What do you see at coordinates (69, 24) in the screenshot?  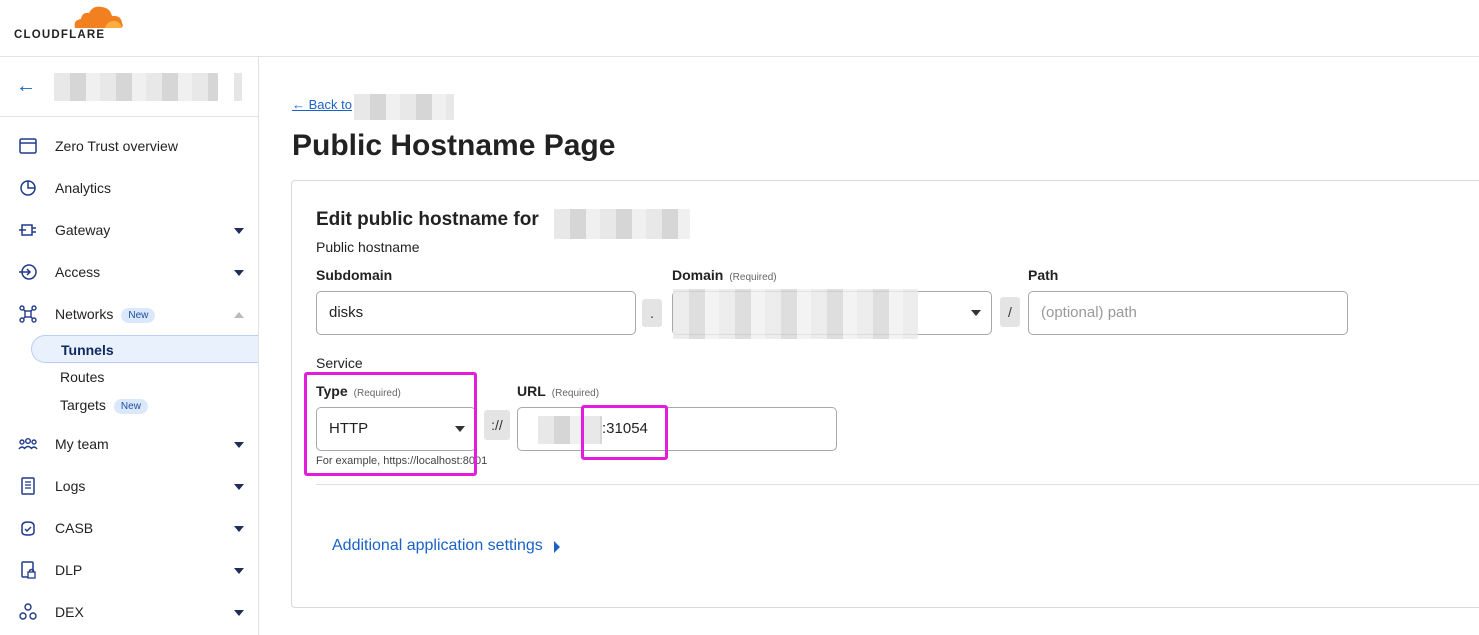 I see `cloudflare-logo: CLOUDFLARE` at bounding box center [69, 24].